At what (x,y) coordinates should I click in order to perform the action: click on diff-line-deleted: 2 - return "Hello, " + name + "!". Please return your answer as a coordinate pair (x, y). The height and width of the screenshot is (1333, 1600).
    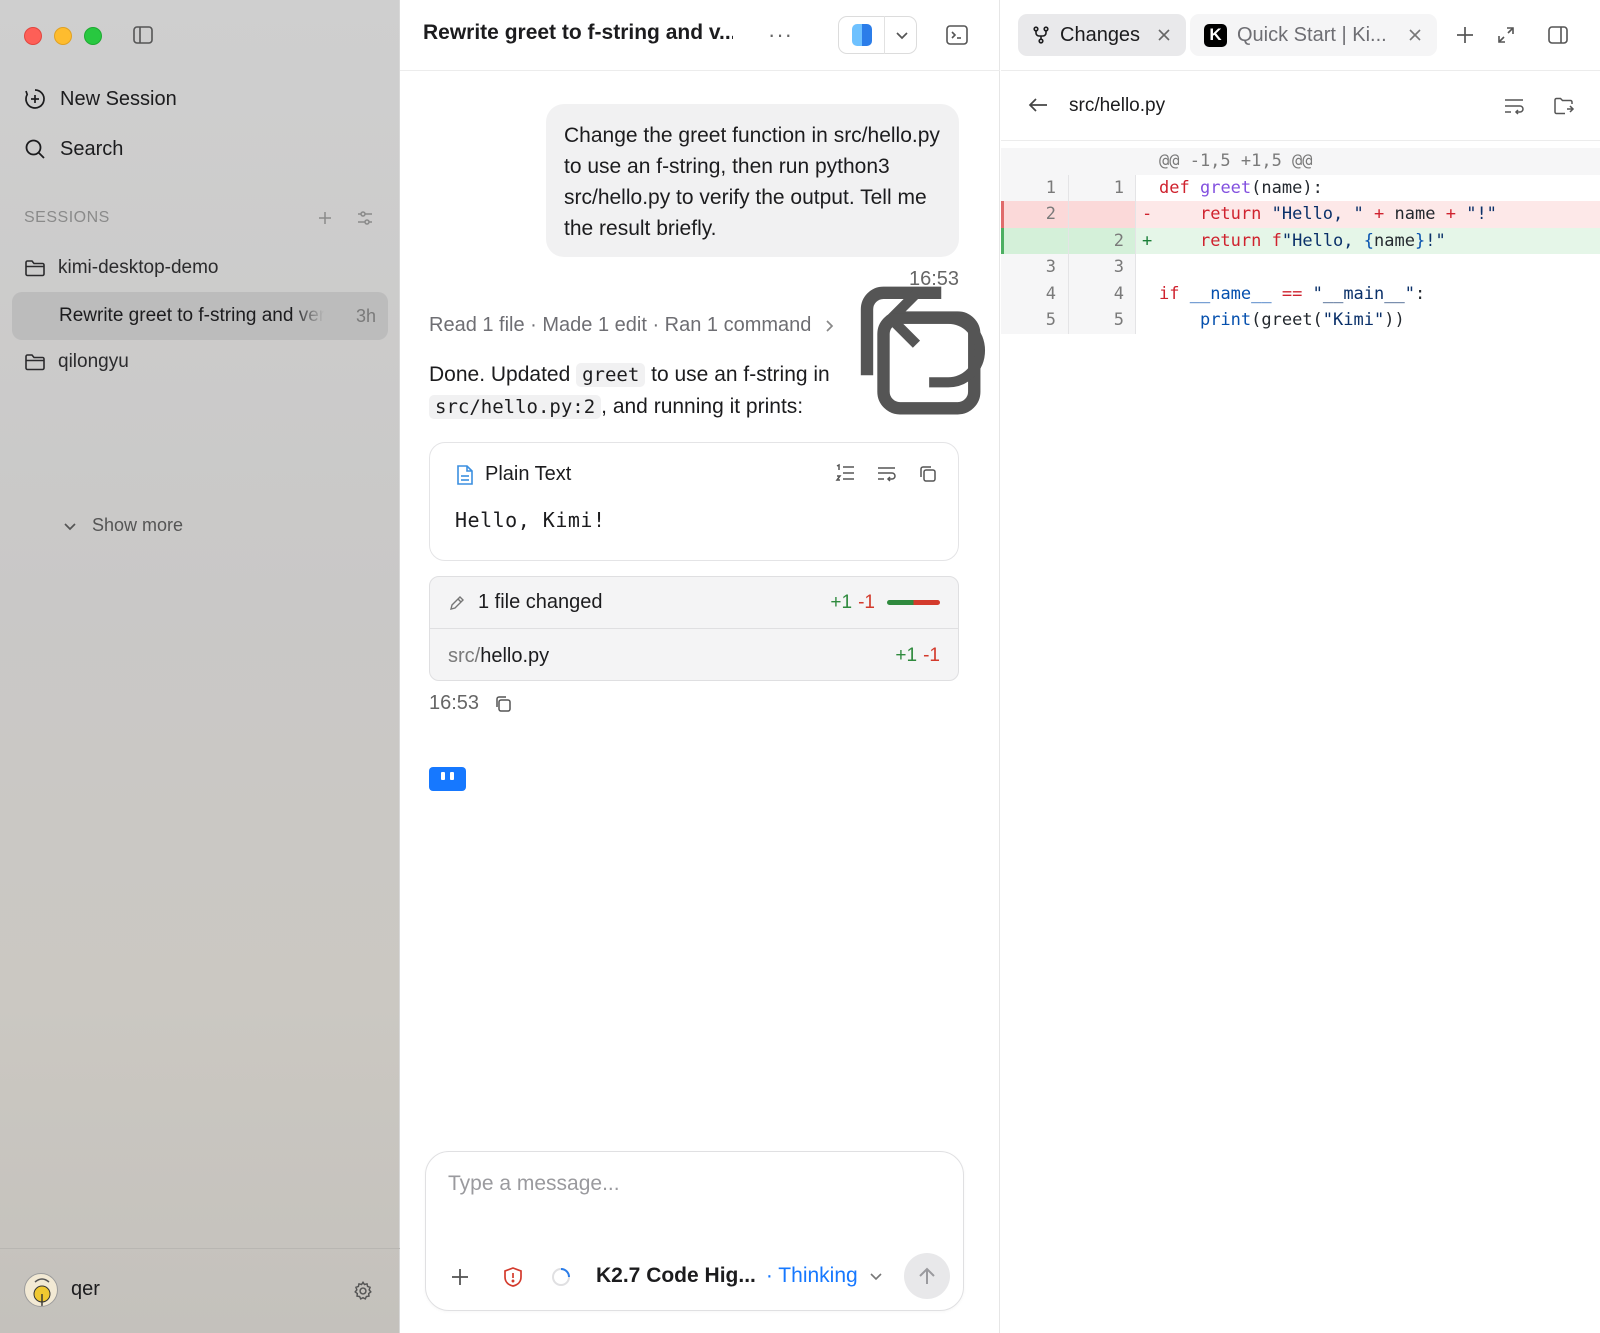
    Looking at the image, I should click on (1300, 214).